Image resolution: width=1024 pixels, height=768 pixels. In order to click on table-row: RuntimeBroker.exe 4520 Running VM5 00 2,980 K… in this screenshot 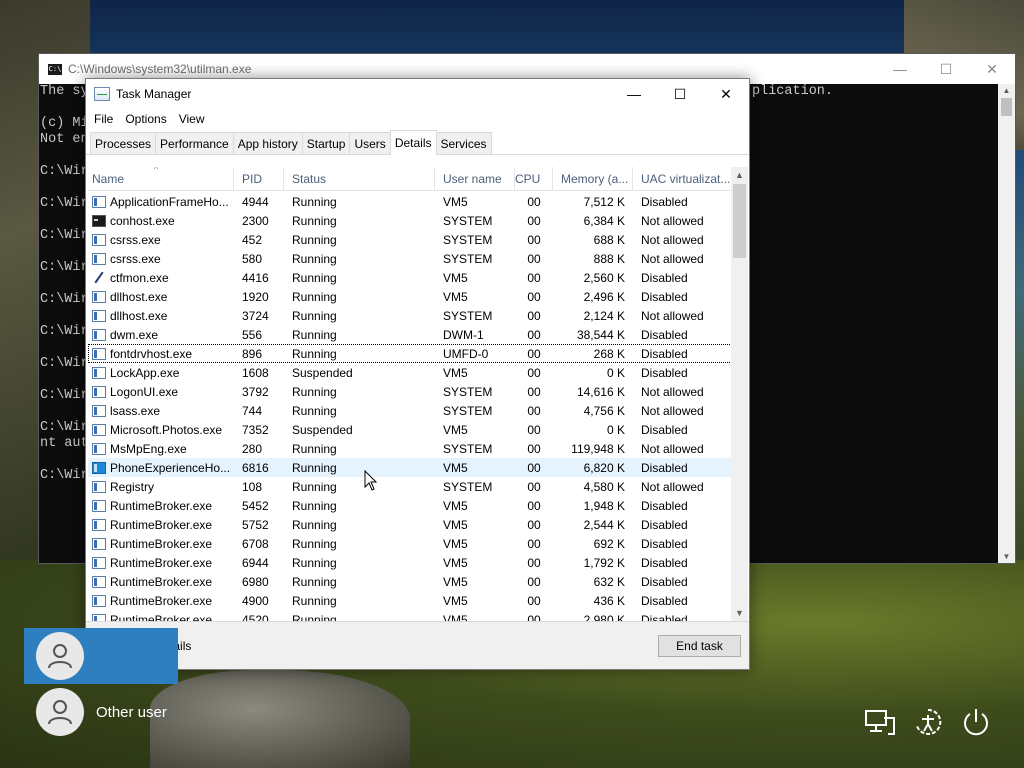, I will do `click(411, 615)`.